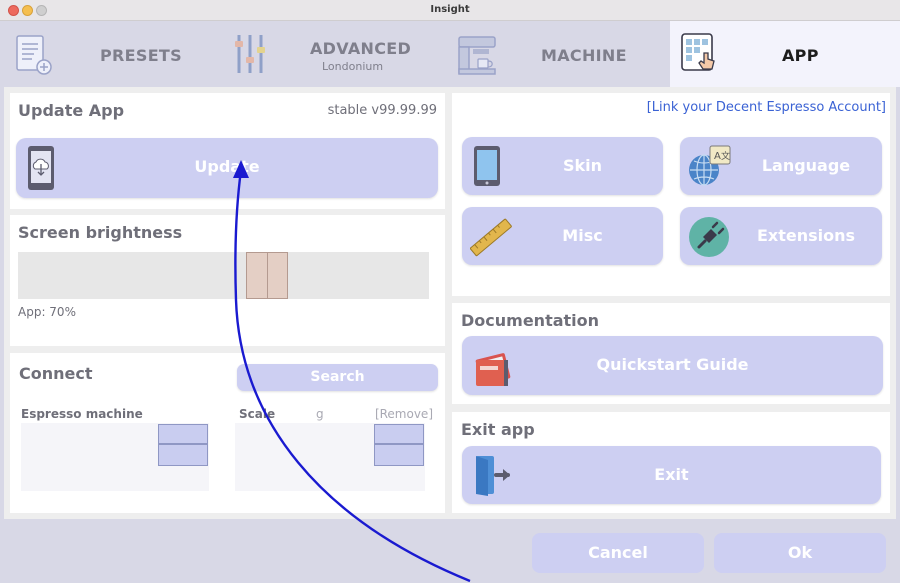 The image size is (900, 583). Describe the element at coordinates (477, 55) in the screenshot. I see `espresso-machine-icon` at that location.